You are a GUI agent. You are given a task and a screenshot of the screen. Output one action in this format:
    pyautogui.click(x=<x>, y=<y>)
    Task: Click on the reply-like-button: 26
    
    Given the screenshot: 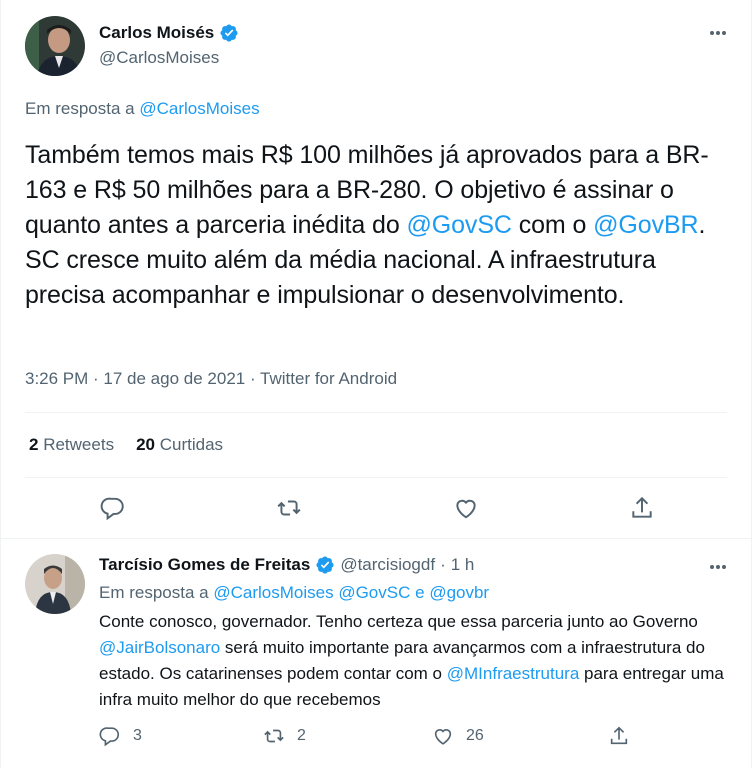 What is the action you would take?
    pyautogui.click(x=458, y=736)
    